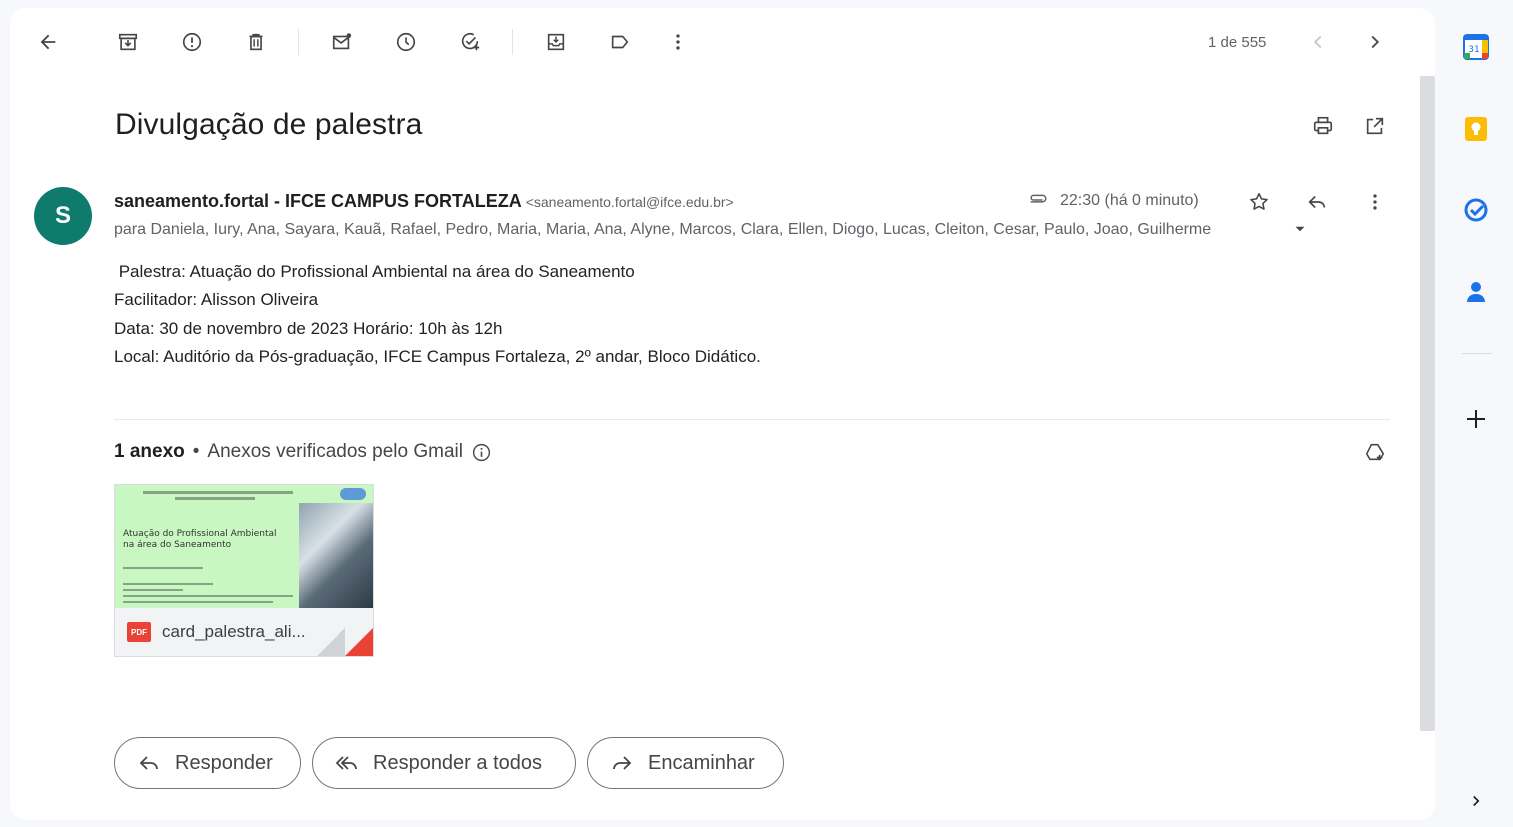  I want to click on snooze-icon, so click(406, 42).